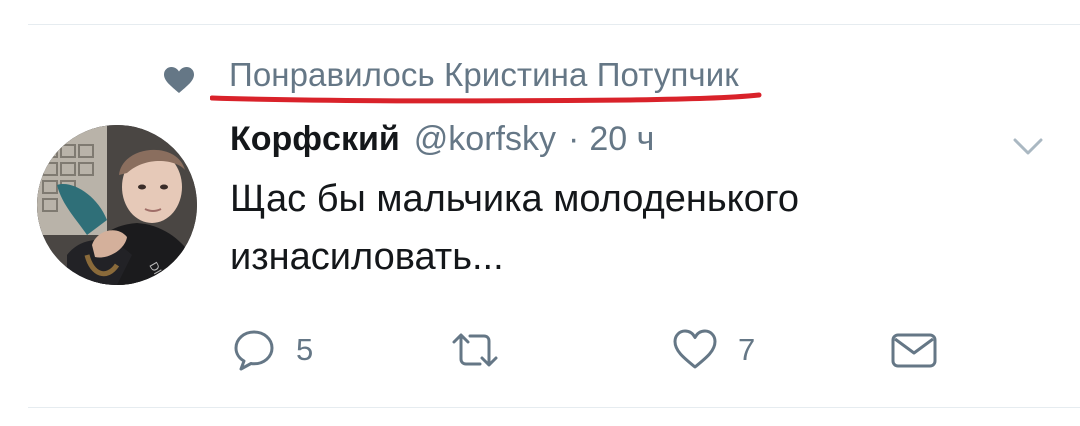 The width and height of the screenshot is (1080, 426). What do you see at coordinates (484, 75) in the screenshot?
I see `social-context-text: Понравилось Кристина Потупчик` at bounding box center [484, 75].